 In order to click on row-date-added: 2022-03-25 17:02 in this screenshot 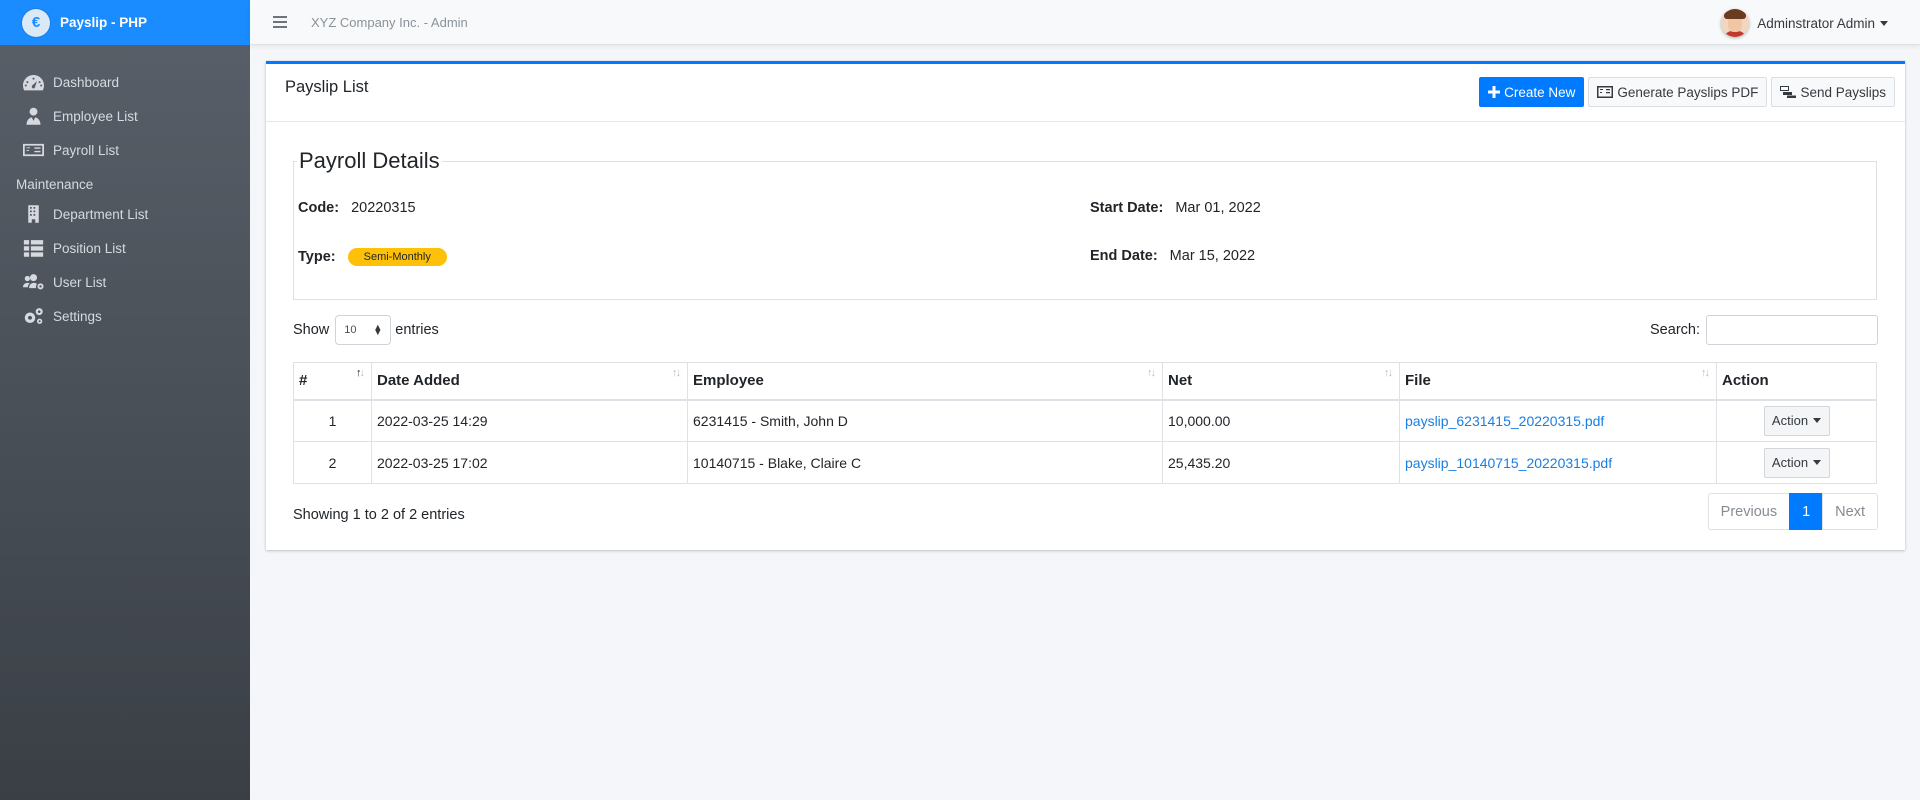, I will do `click(529, 462)`.